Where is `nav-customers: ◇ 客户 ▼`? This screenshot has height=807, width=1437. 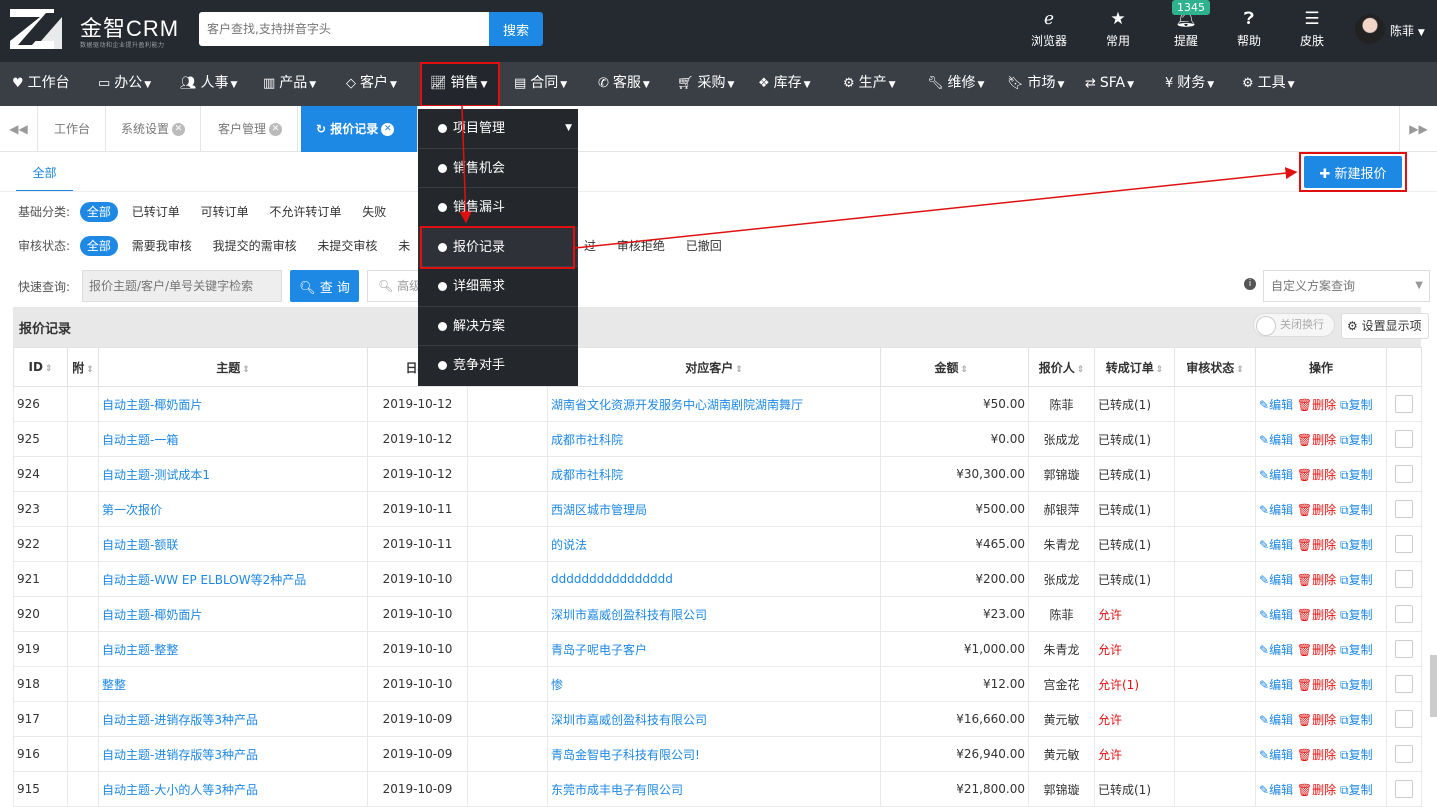 nav-customers: ◇ 客户 ▼ is located at coordinates (371, 84).